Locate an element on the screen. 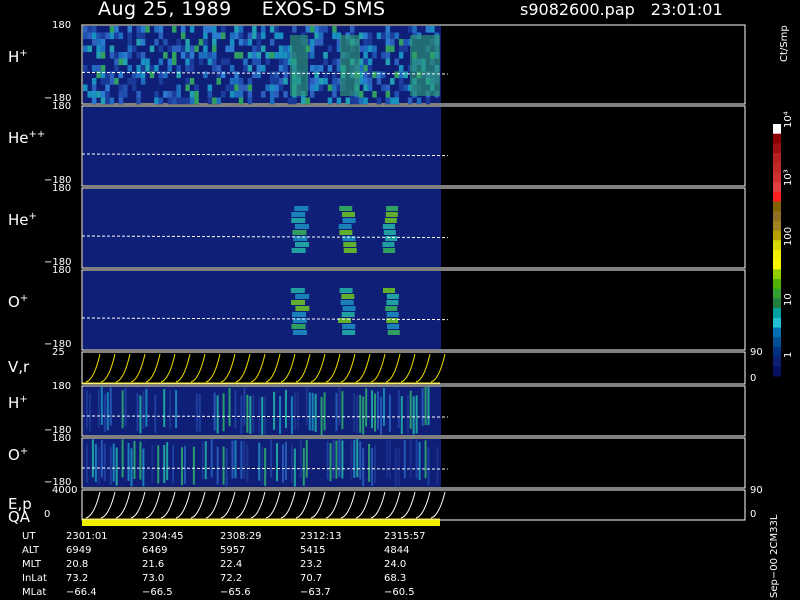  ephemeris-value: −63.7 is located at coordinates (315, 592).